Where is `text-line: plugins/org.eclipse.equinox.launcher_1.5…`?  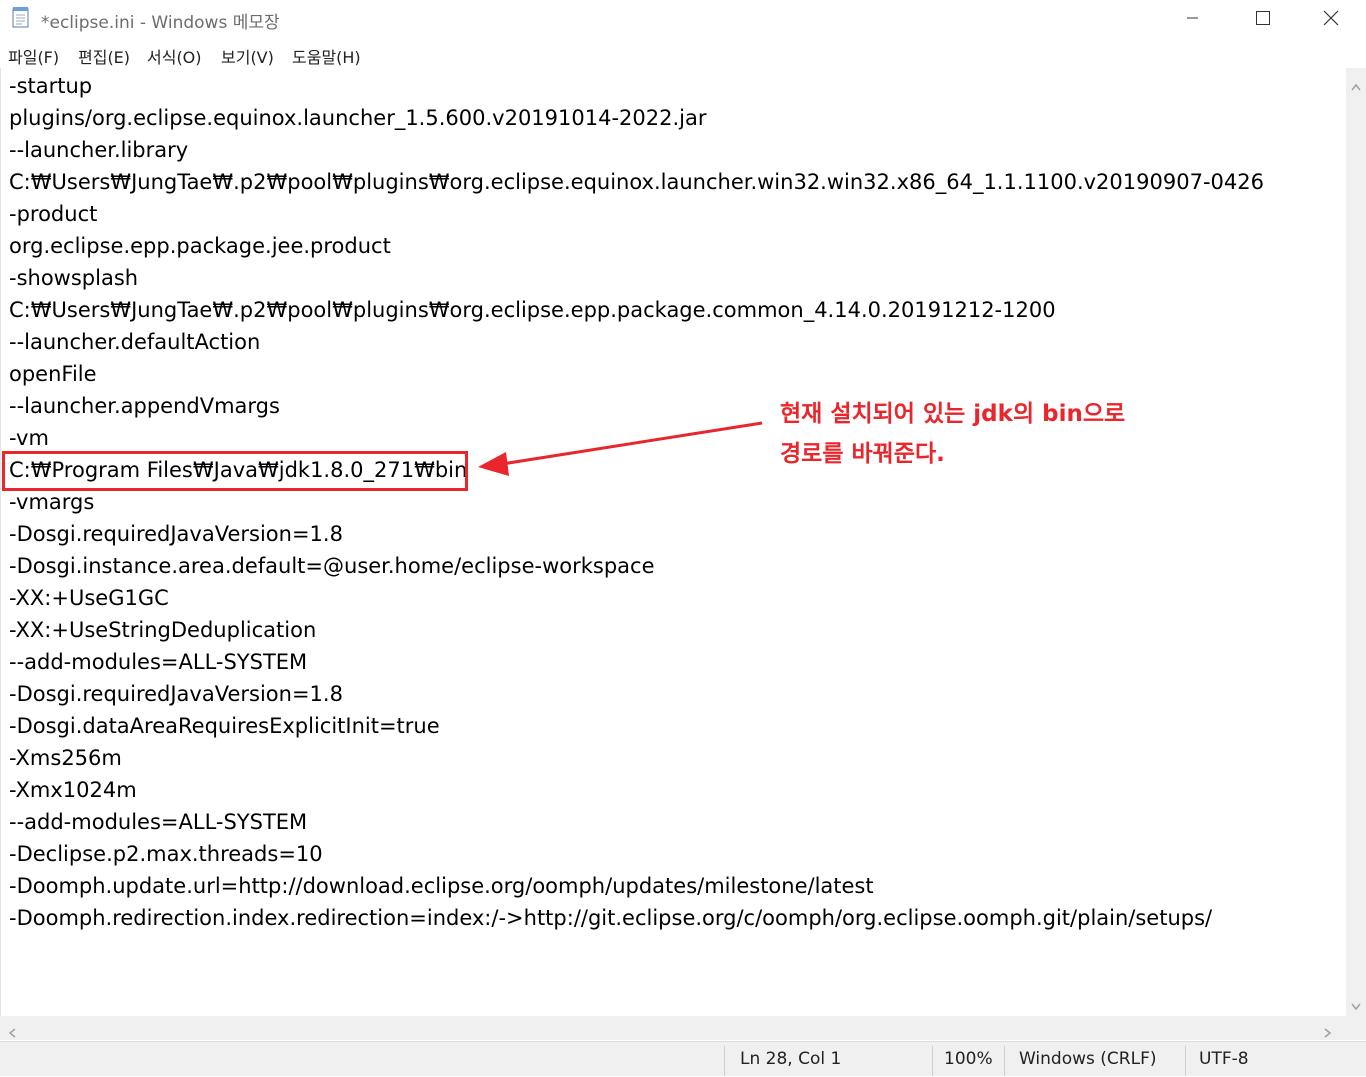 text-line: plugins/org.eclipse.equinox.launcher_1.5… is located at coordinates (358, 118).